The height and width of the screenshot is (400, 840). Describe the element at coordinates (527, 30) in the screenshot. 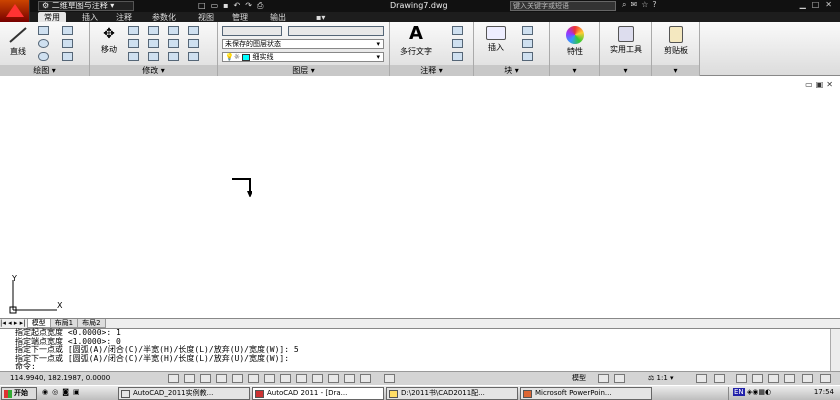

I see `create-block-icon` at that location.